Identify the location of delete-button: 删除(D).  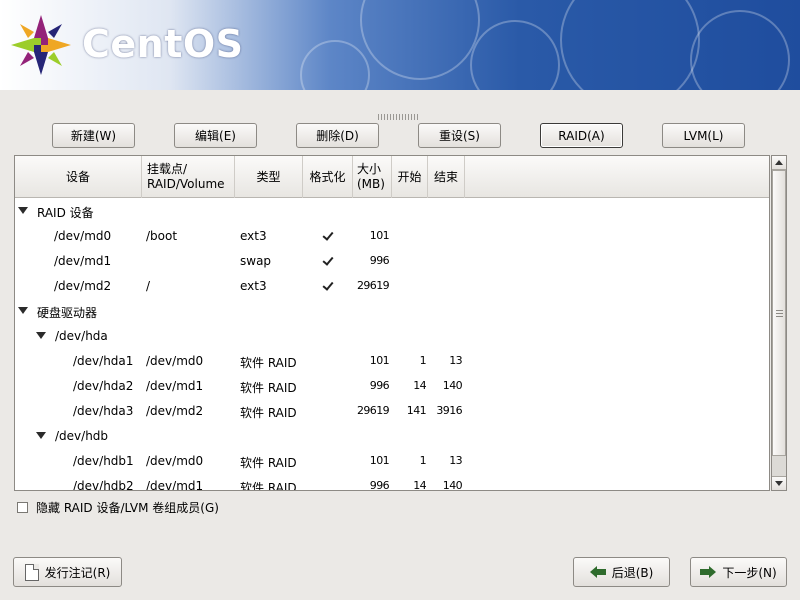
(337, 135).